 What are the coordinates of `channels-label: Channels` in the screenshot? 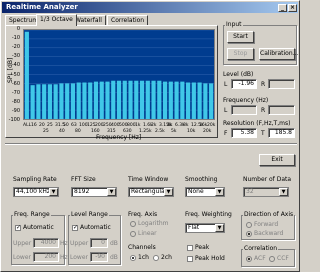 It's located at (142, 247).